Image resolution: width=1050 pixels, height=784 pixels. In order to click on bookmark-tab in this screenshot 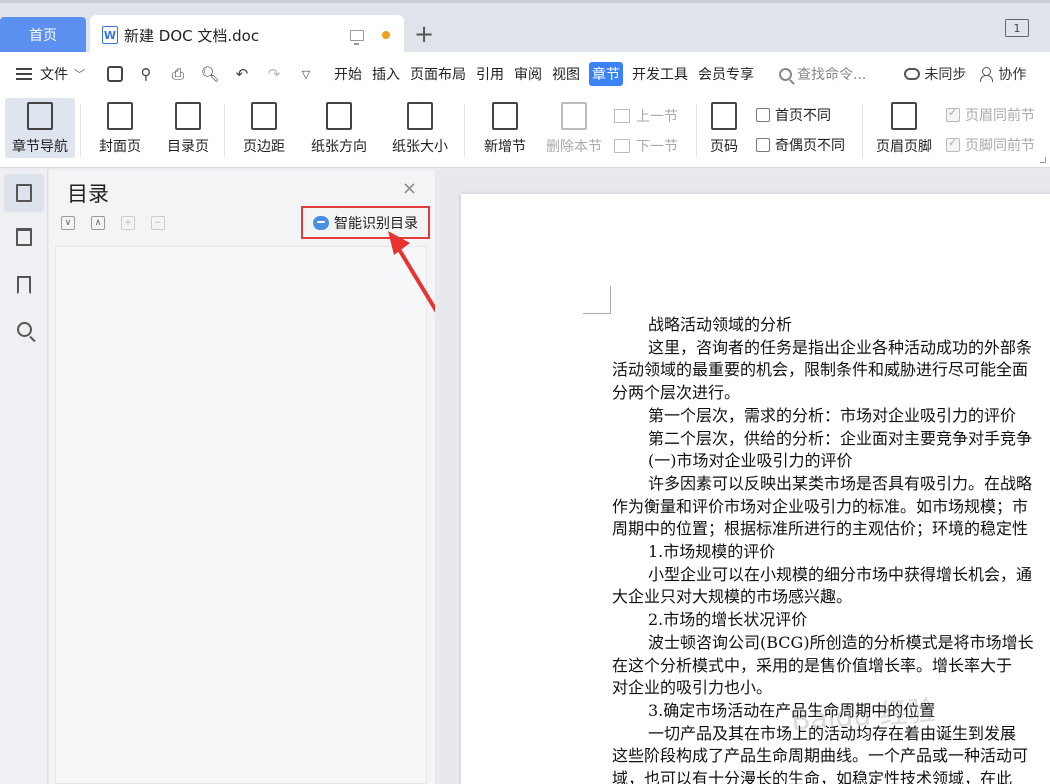, I will do `click(24, 285)`.